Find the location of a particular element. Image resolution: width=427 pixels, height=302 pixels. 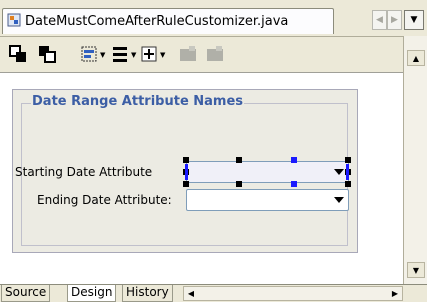

group-border-bottom is located at coordinates (184, 246).